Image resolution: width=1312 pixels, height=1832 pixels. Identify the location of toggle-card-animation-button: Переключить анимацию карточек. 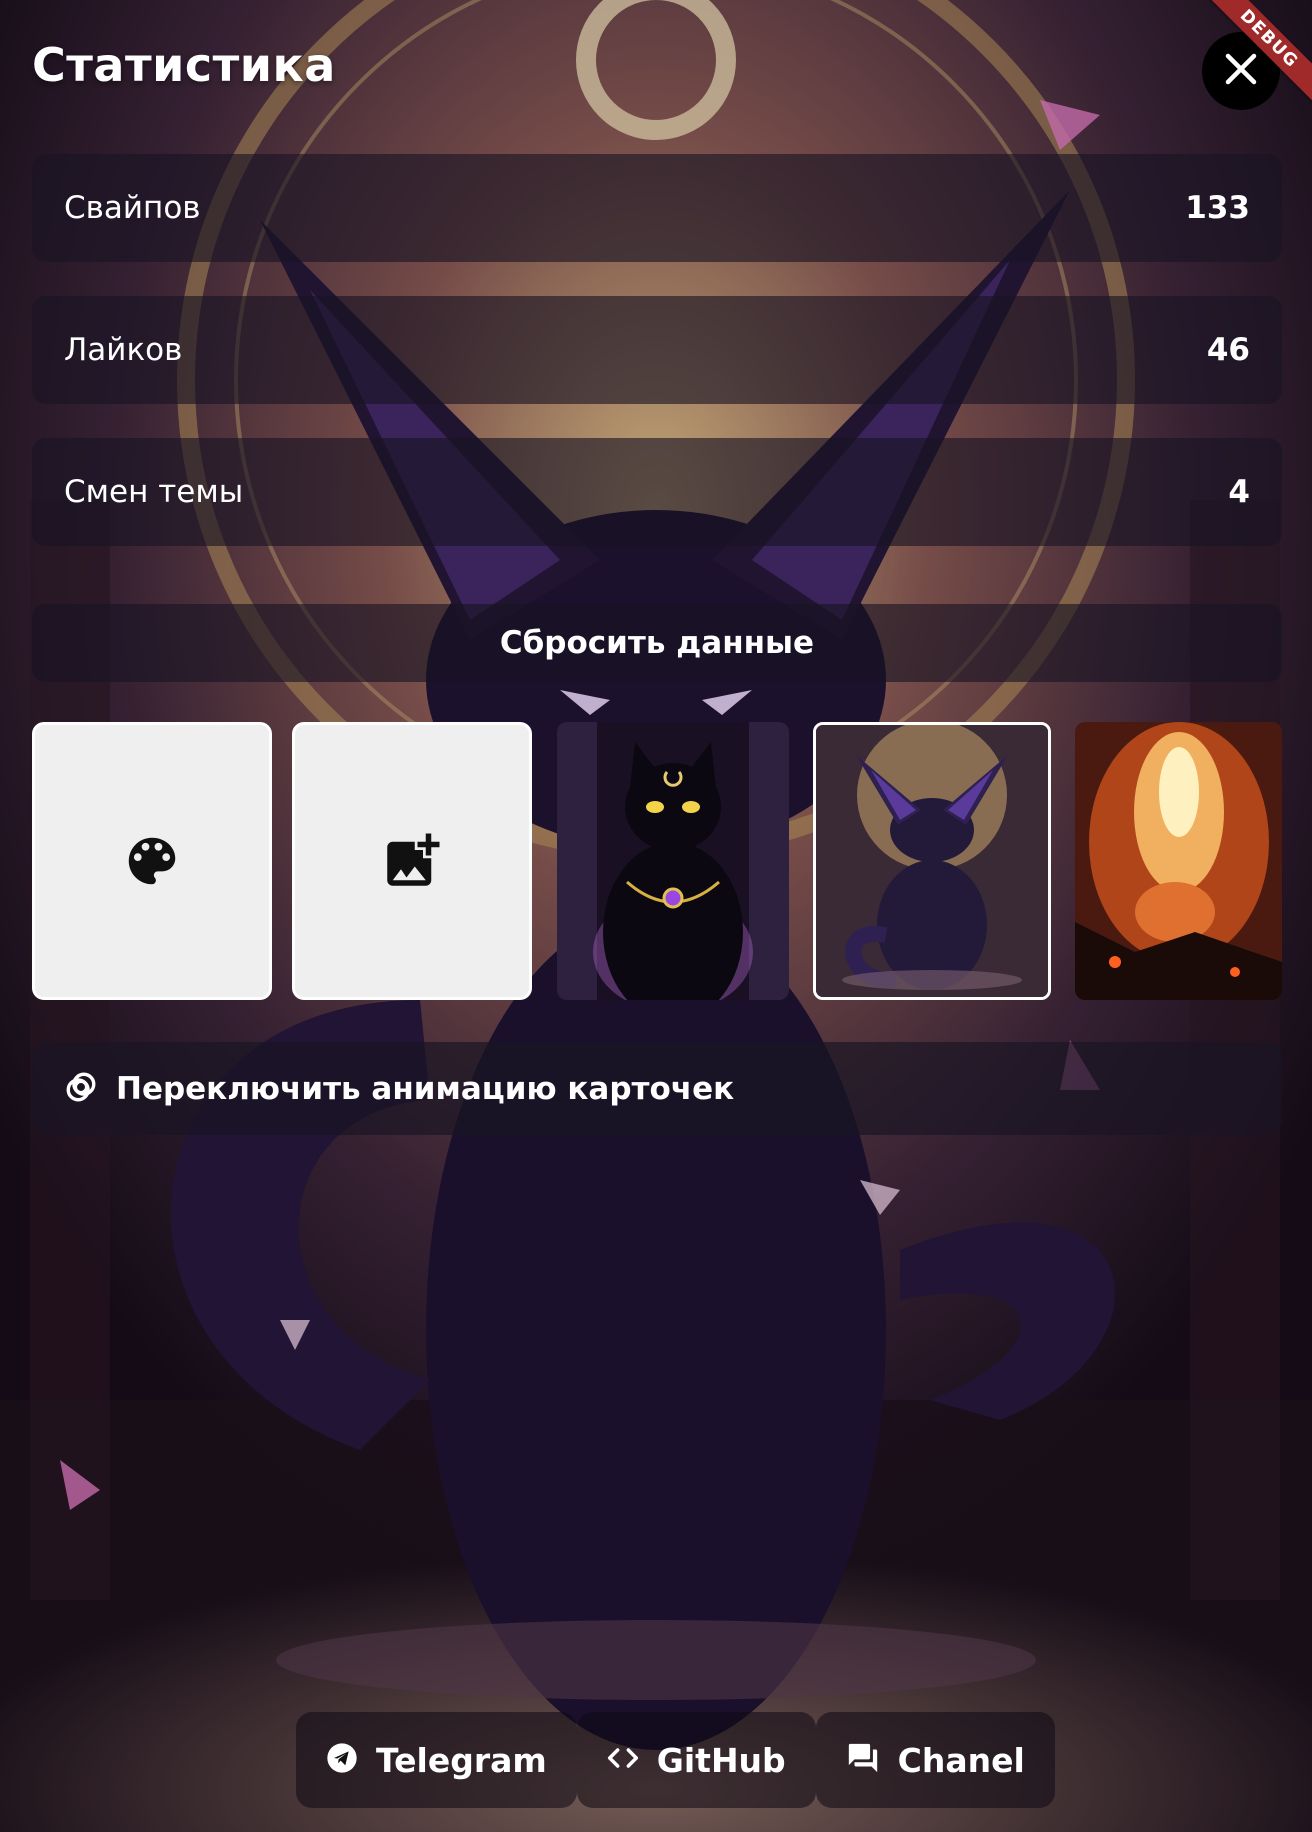
(657, 1088).